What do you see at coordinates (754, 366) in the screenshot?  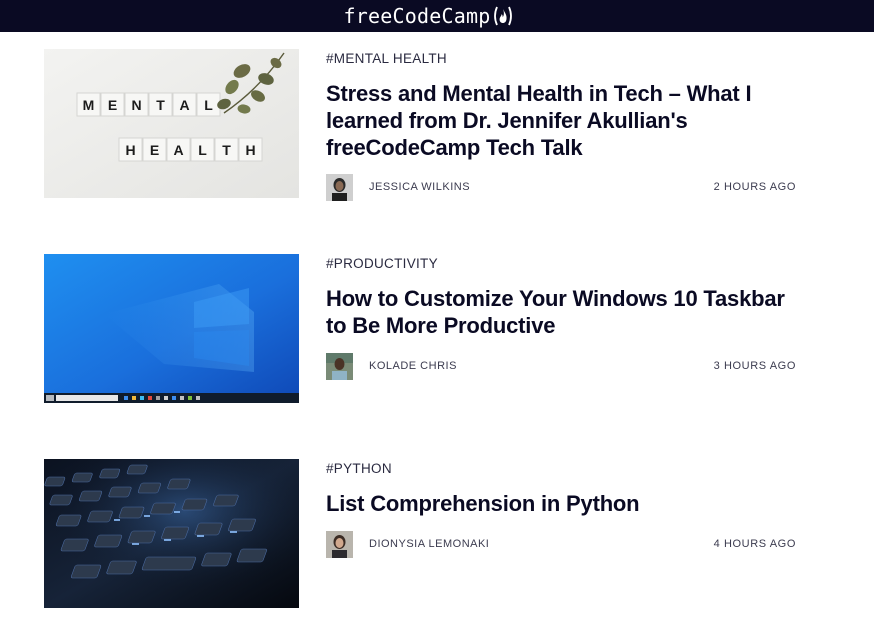 I see `post-time: 3 HOURS AGO` at bounding box center [754, 366].